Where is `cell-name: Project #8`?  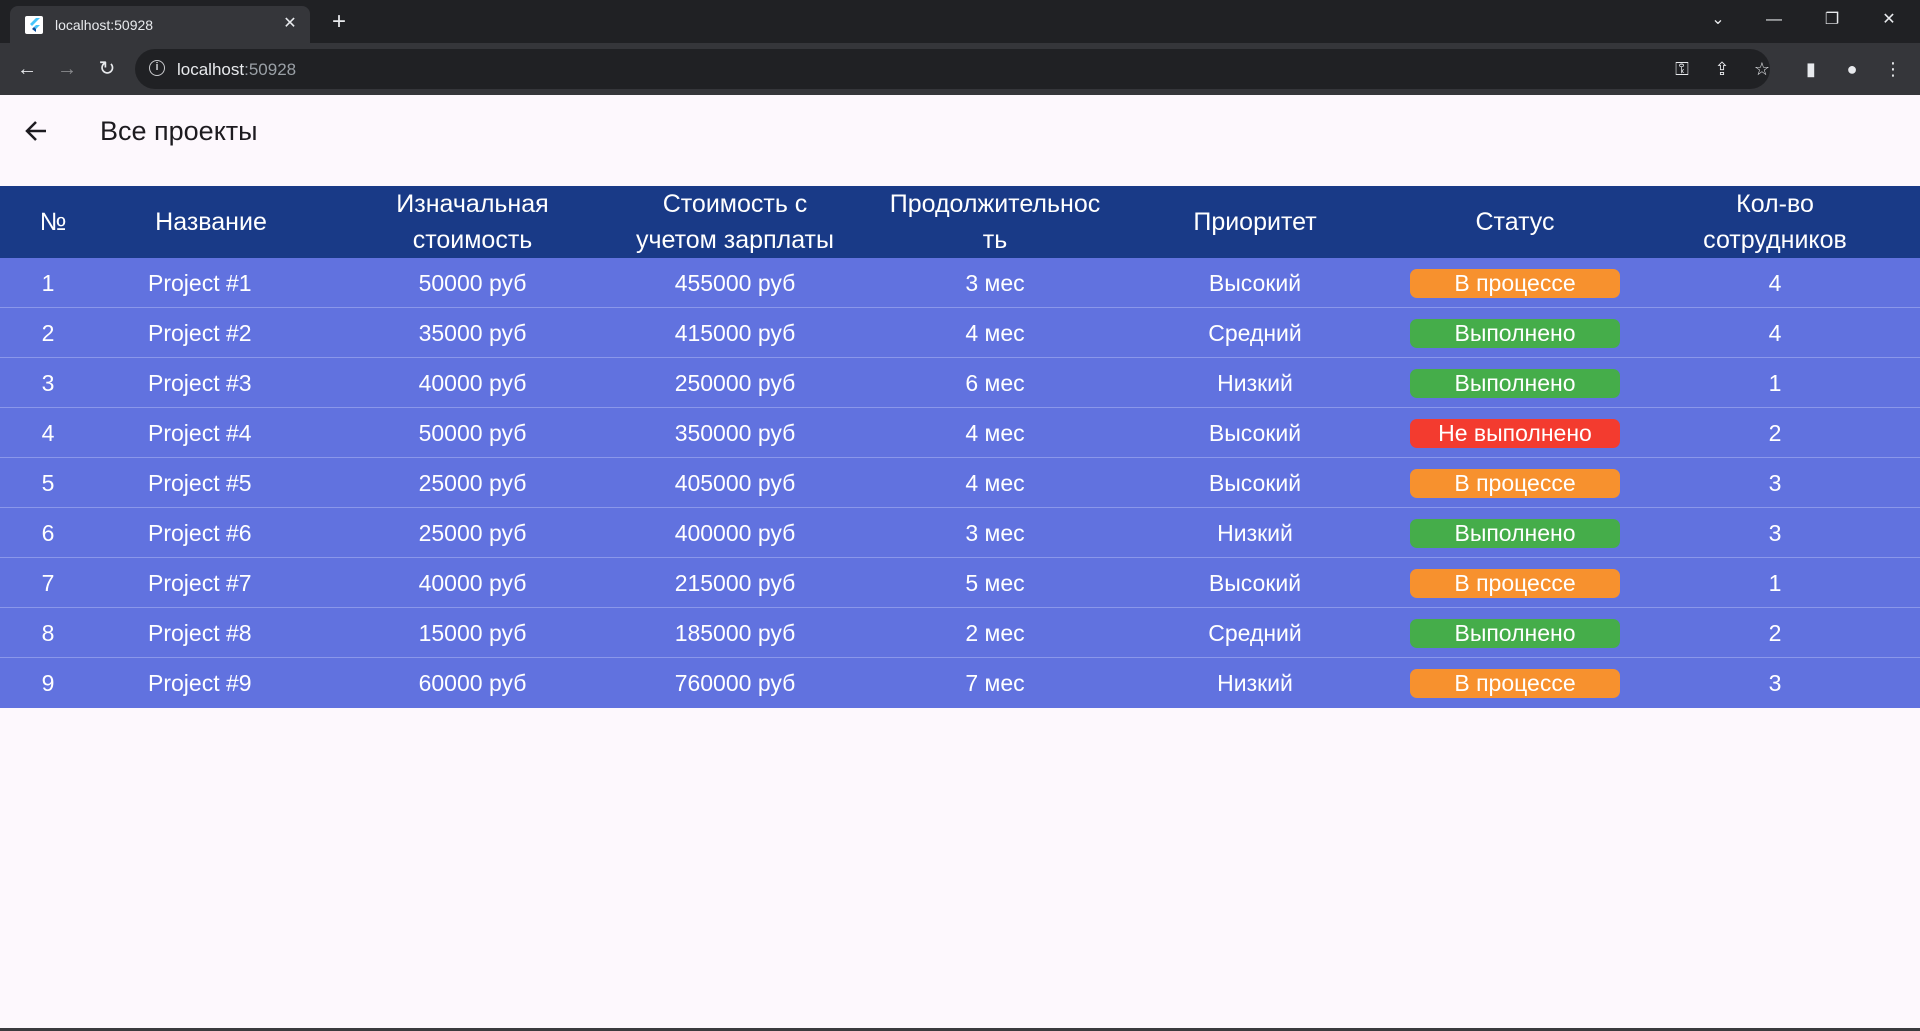
cell-name: Project #8 is located at coordinates (200, 632).